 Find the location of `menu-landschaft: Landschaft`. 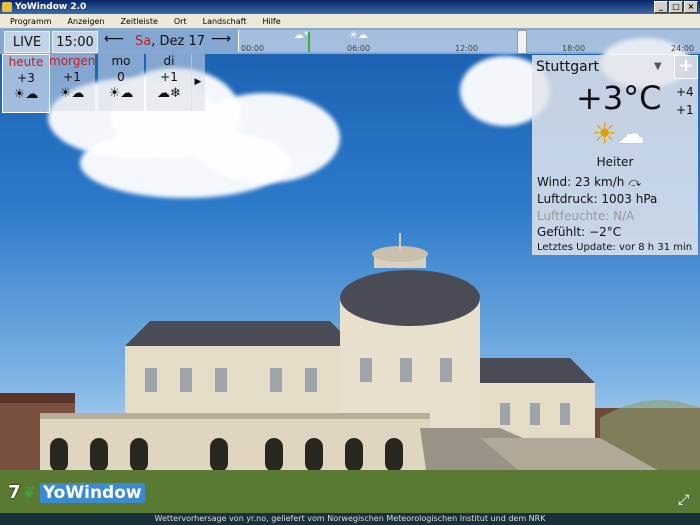

menu-landschaft: Landschaft is located at coordinates (225, 21).